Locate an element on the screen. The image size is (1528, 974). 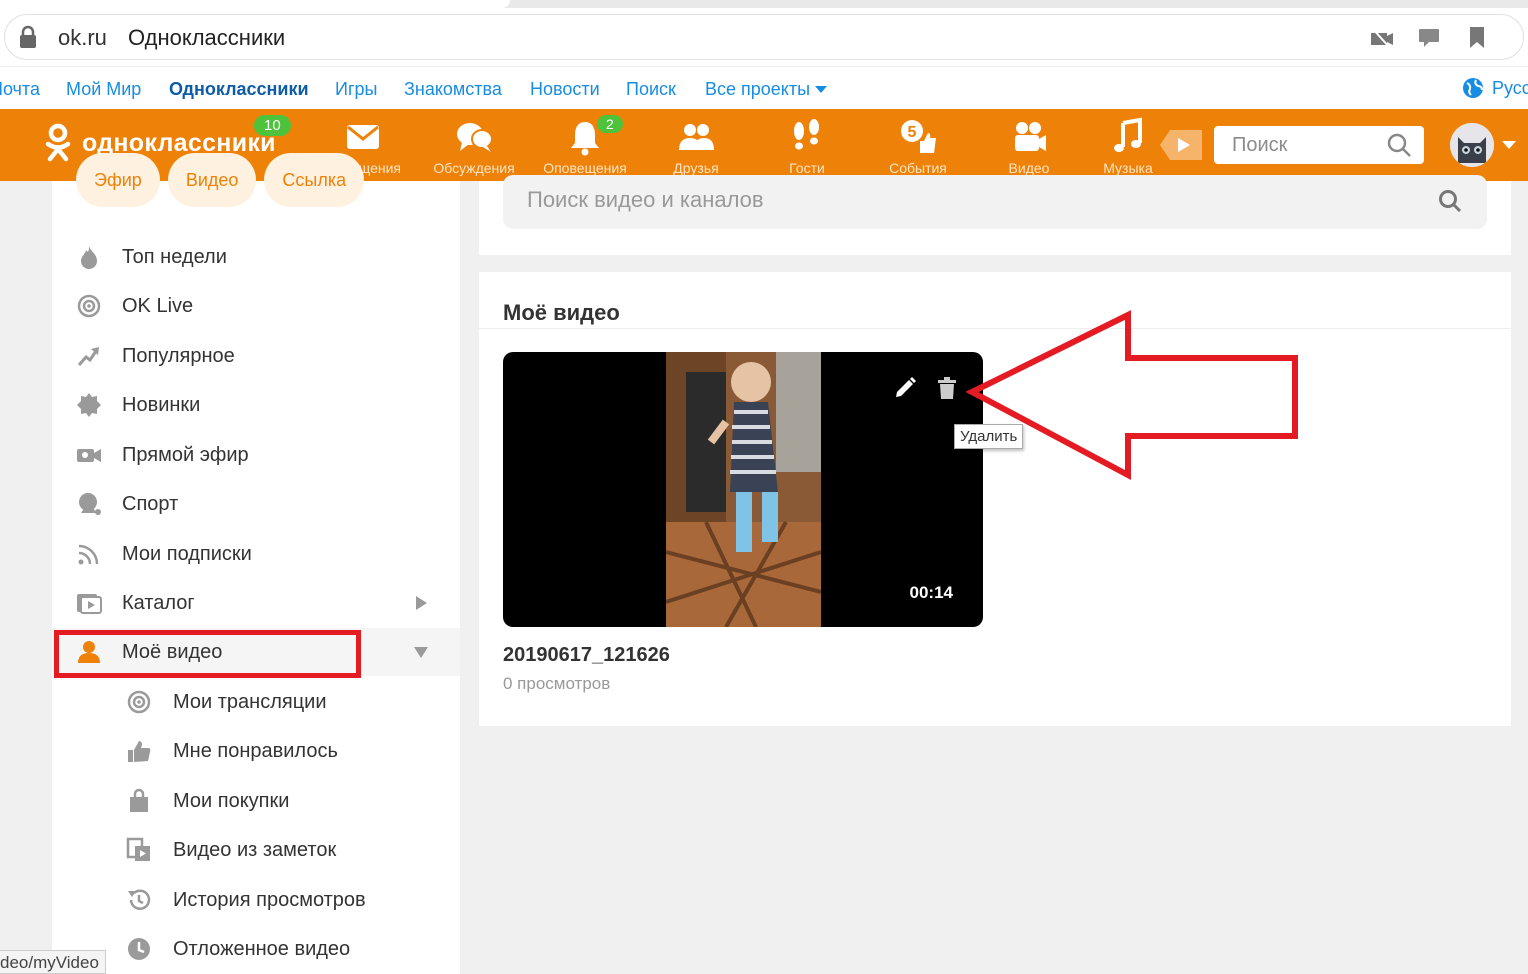
avatar-caret-icon is located at coordinates (1509, 145).